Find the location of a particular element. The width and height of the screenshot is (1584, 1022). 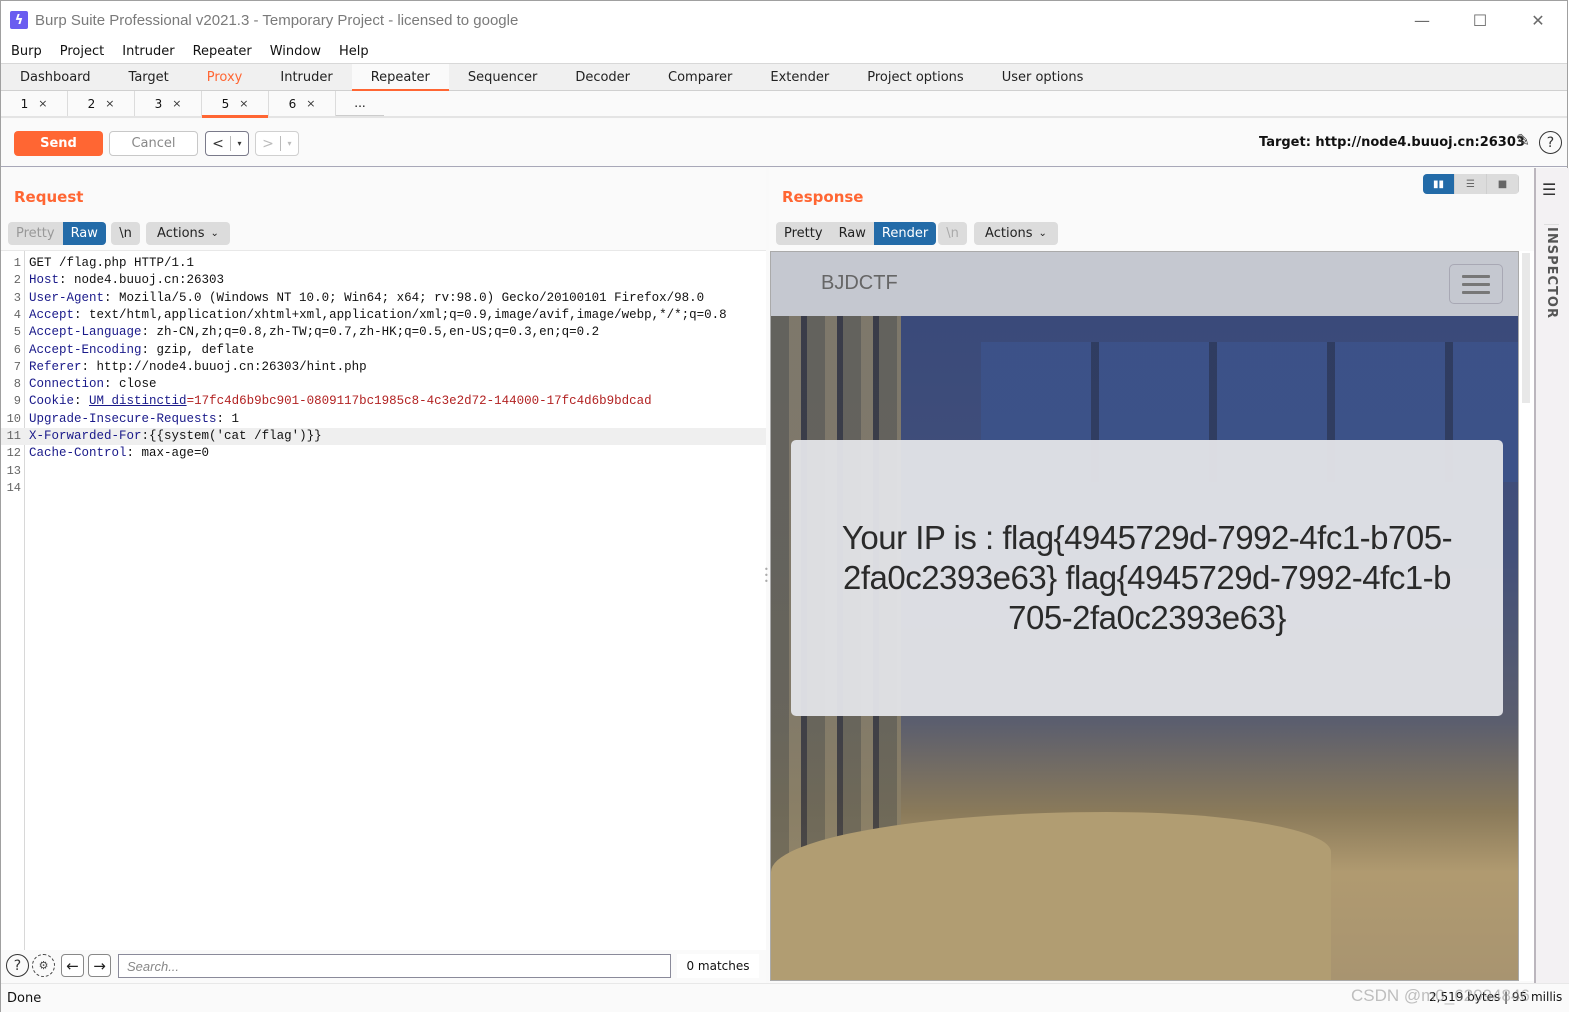

tab-extender: Extender is located at coordinates (799, 77).